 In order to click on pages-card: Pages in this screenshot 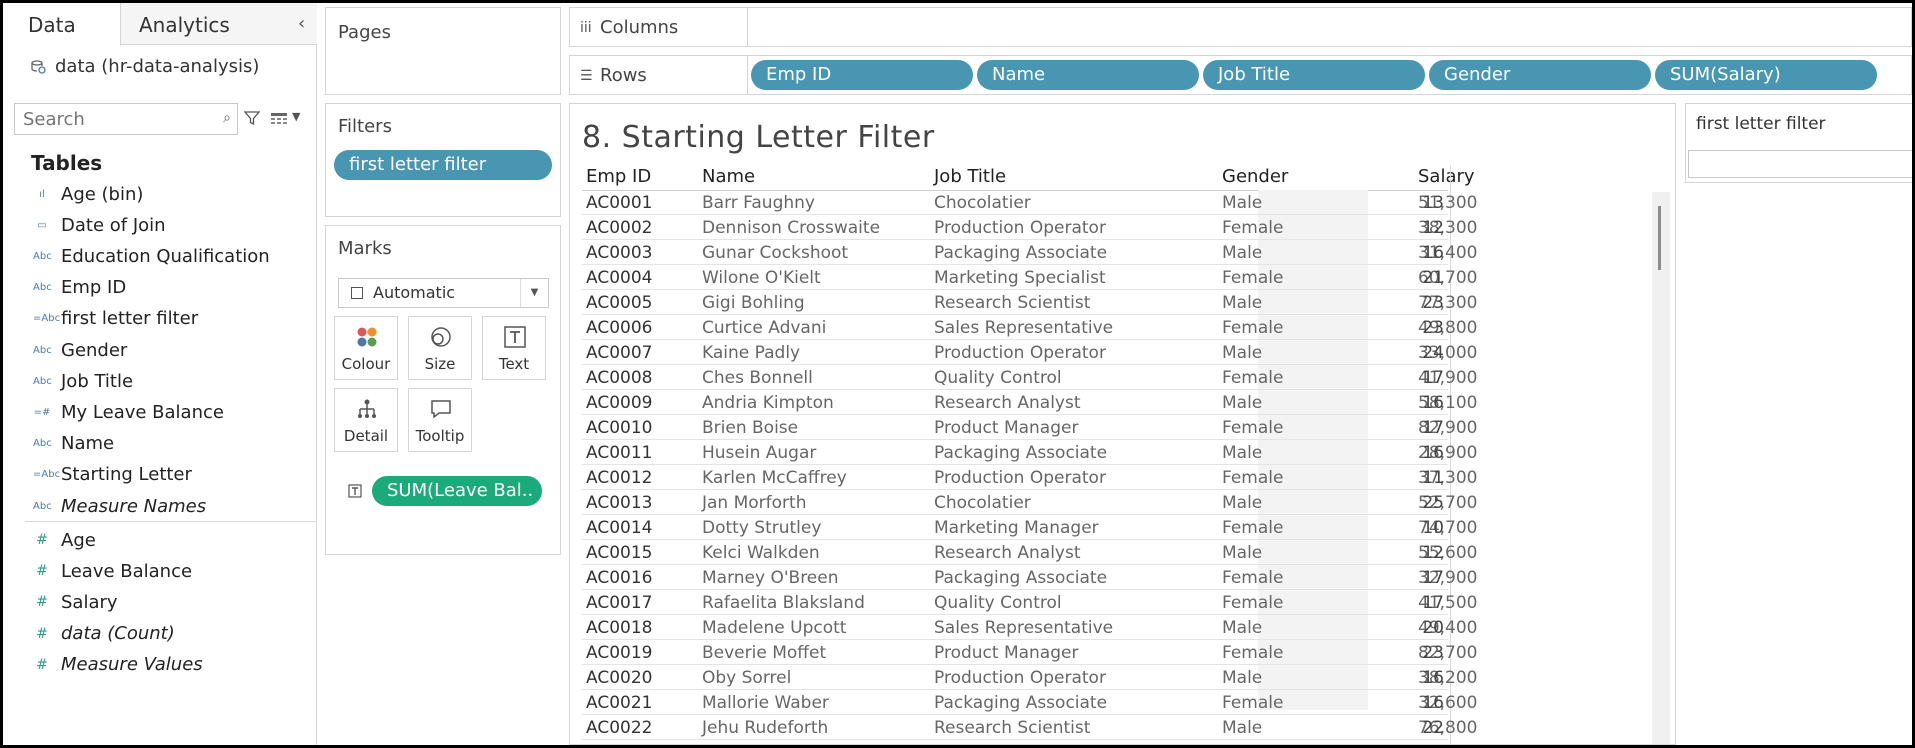, I will do `click(443, 51)`.